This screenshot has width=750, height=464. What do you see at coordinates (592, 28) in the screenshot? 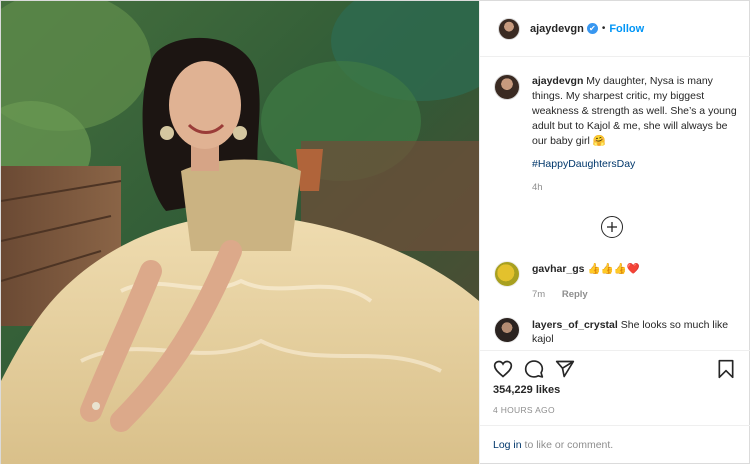
I see `verified-badge-icon: ✔` at bounding box center [592, 28].